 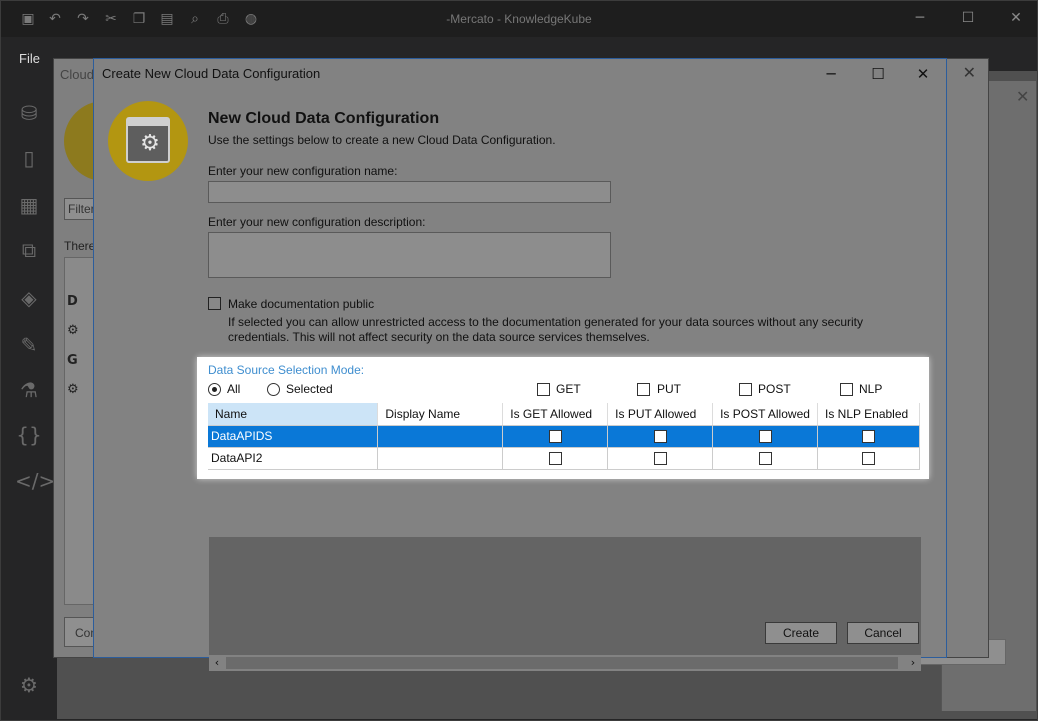 I want to click on sidebar: ⛁ ▯ ▦ ⧉ ◈ ✎ ⚗ {} </> ⚙, so click(x=29, y=406).